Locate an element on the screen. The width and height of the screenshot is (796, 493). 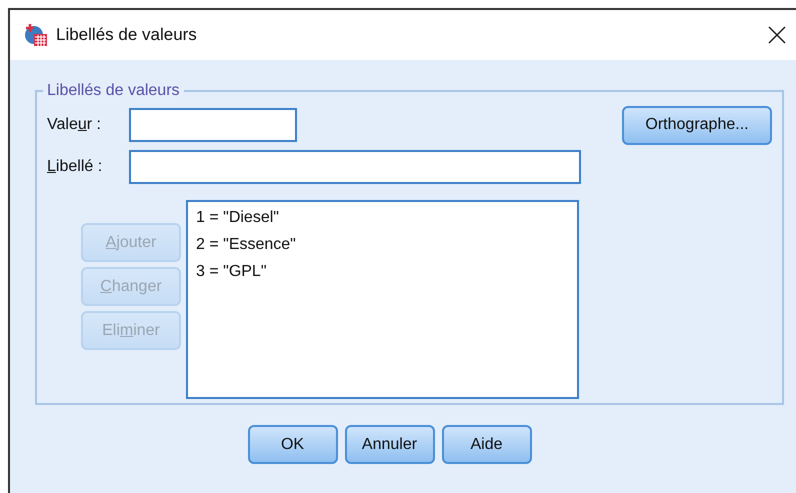
calendar-icon is located at coordinates (36, 35).